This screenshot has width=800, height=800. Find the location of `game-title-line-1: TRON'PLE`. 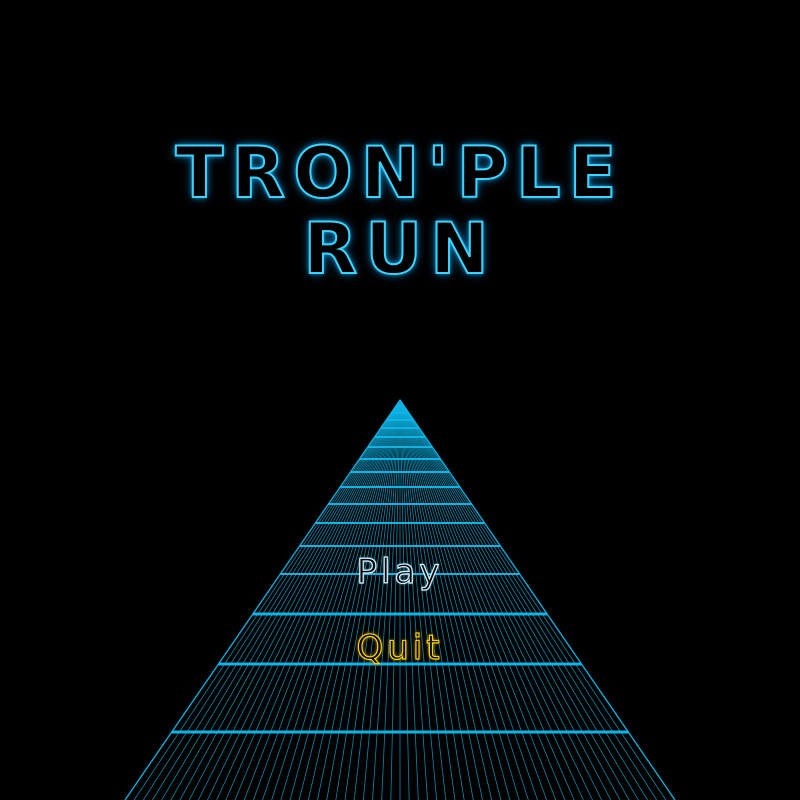

game-title-line-1: TRON'PLE is located at coordinates (400, 173).